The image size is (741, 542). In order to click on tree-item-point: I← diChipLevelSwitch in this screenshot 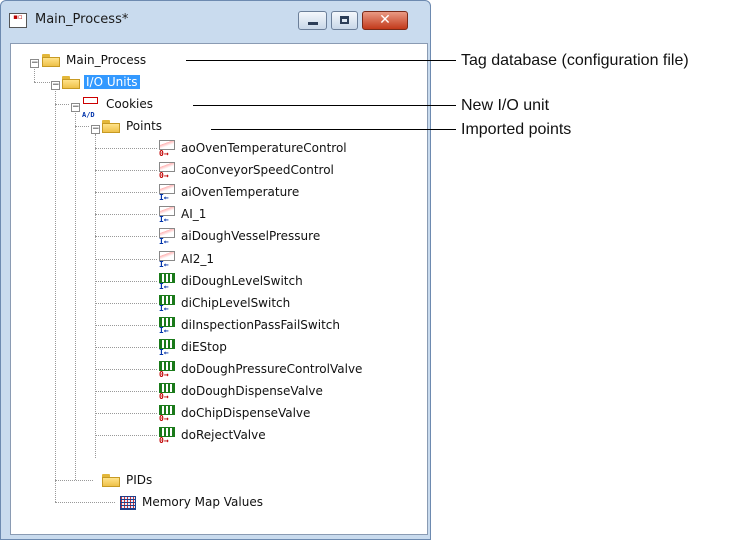, I will do `click(225, 303)`.